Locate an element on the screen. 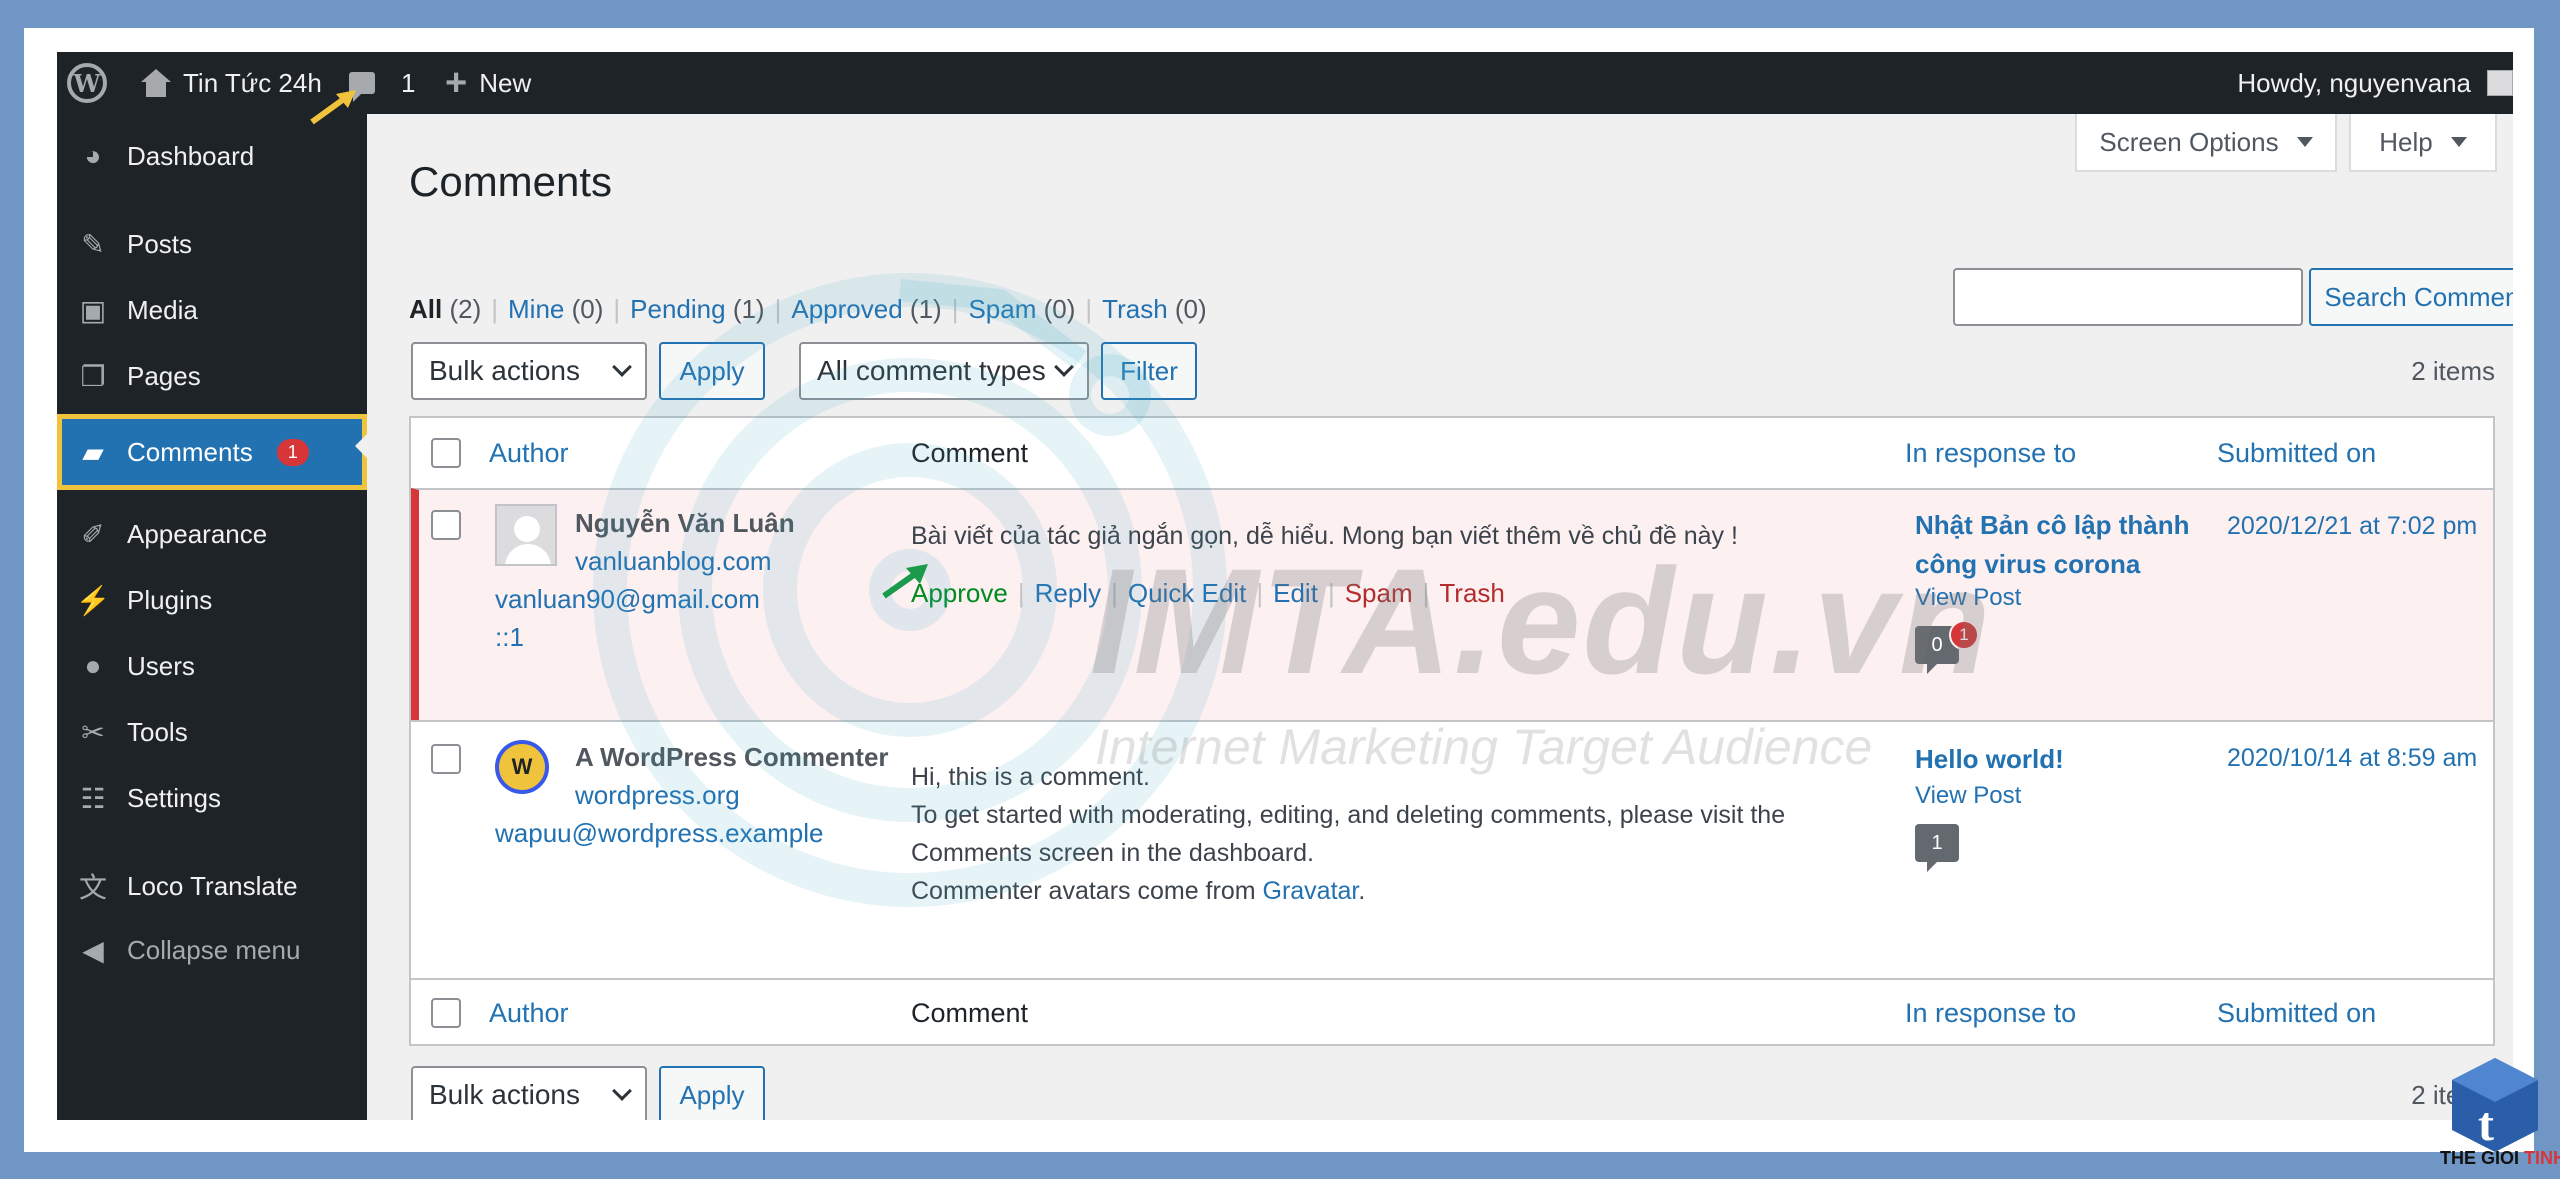  filter-label: Pending is located at coordinates (678, 309).